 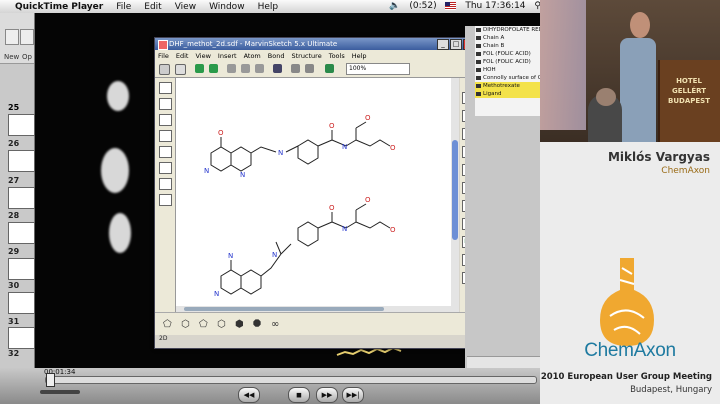 What do you see at coordinates (231, 68) in the screenshot?
I see `cut-icon` at bounding box center [231, 68].